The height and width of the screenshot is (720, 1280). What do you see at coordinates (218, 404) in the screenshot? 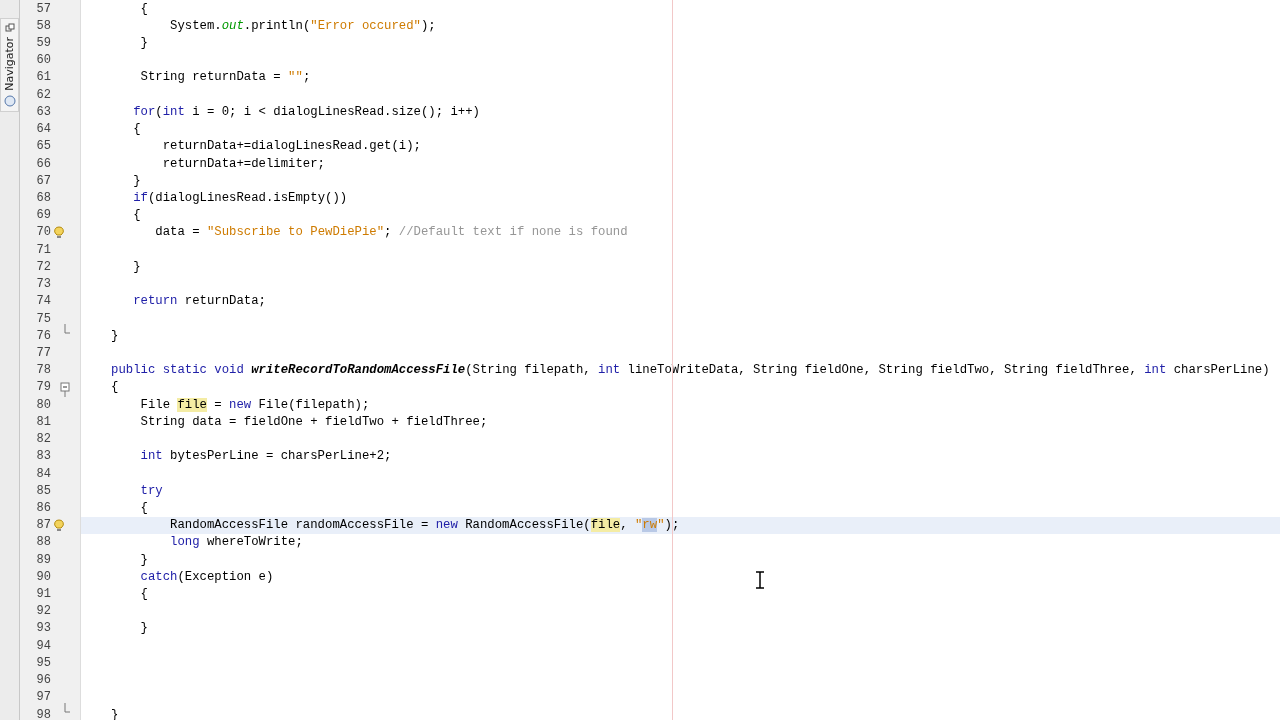
I see `code-token: =` at bounding box center [218, 404].